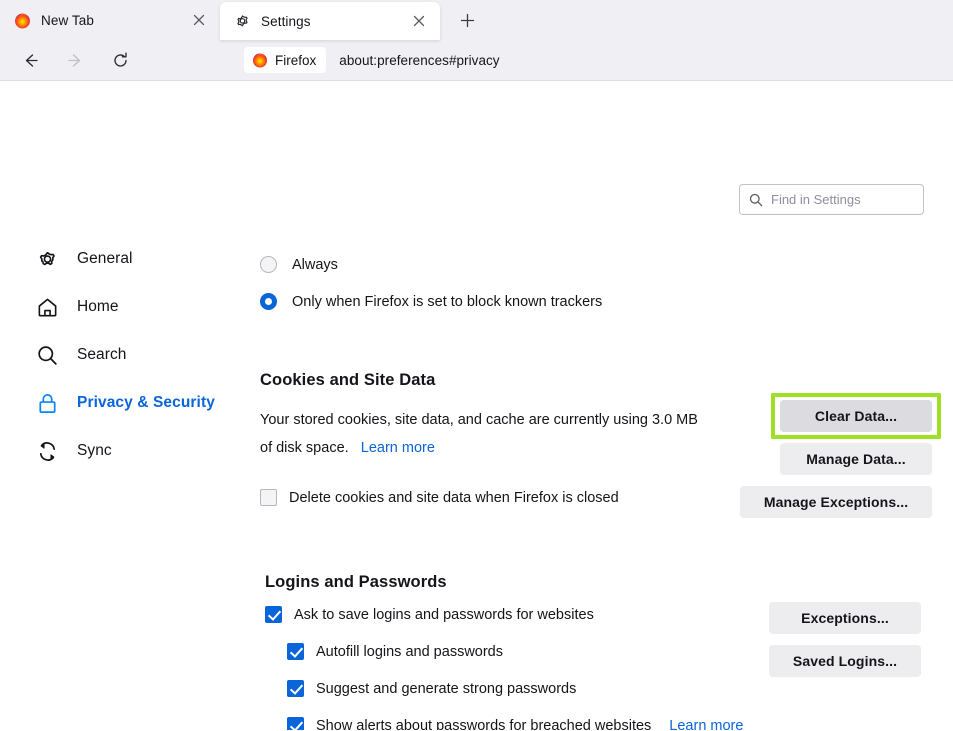 The height and width of the screenshot is (731, 953). I want to click on tab-new-tab: New Tab, so click(110, 20).